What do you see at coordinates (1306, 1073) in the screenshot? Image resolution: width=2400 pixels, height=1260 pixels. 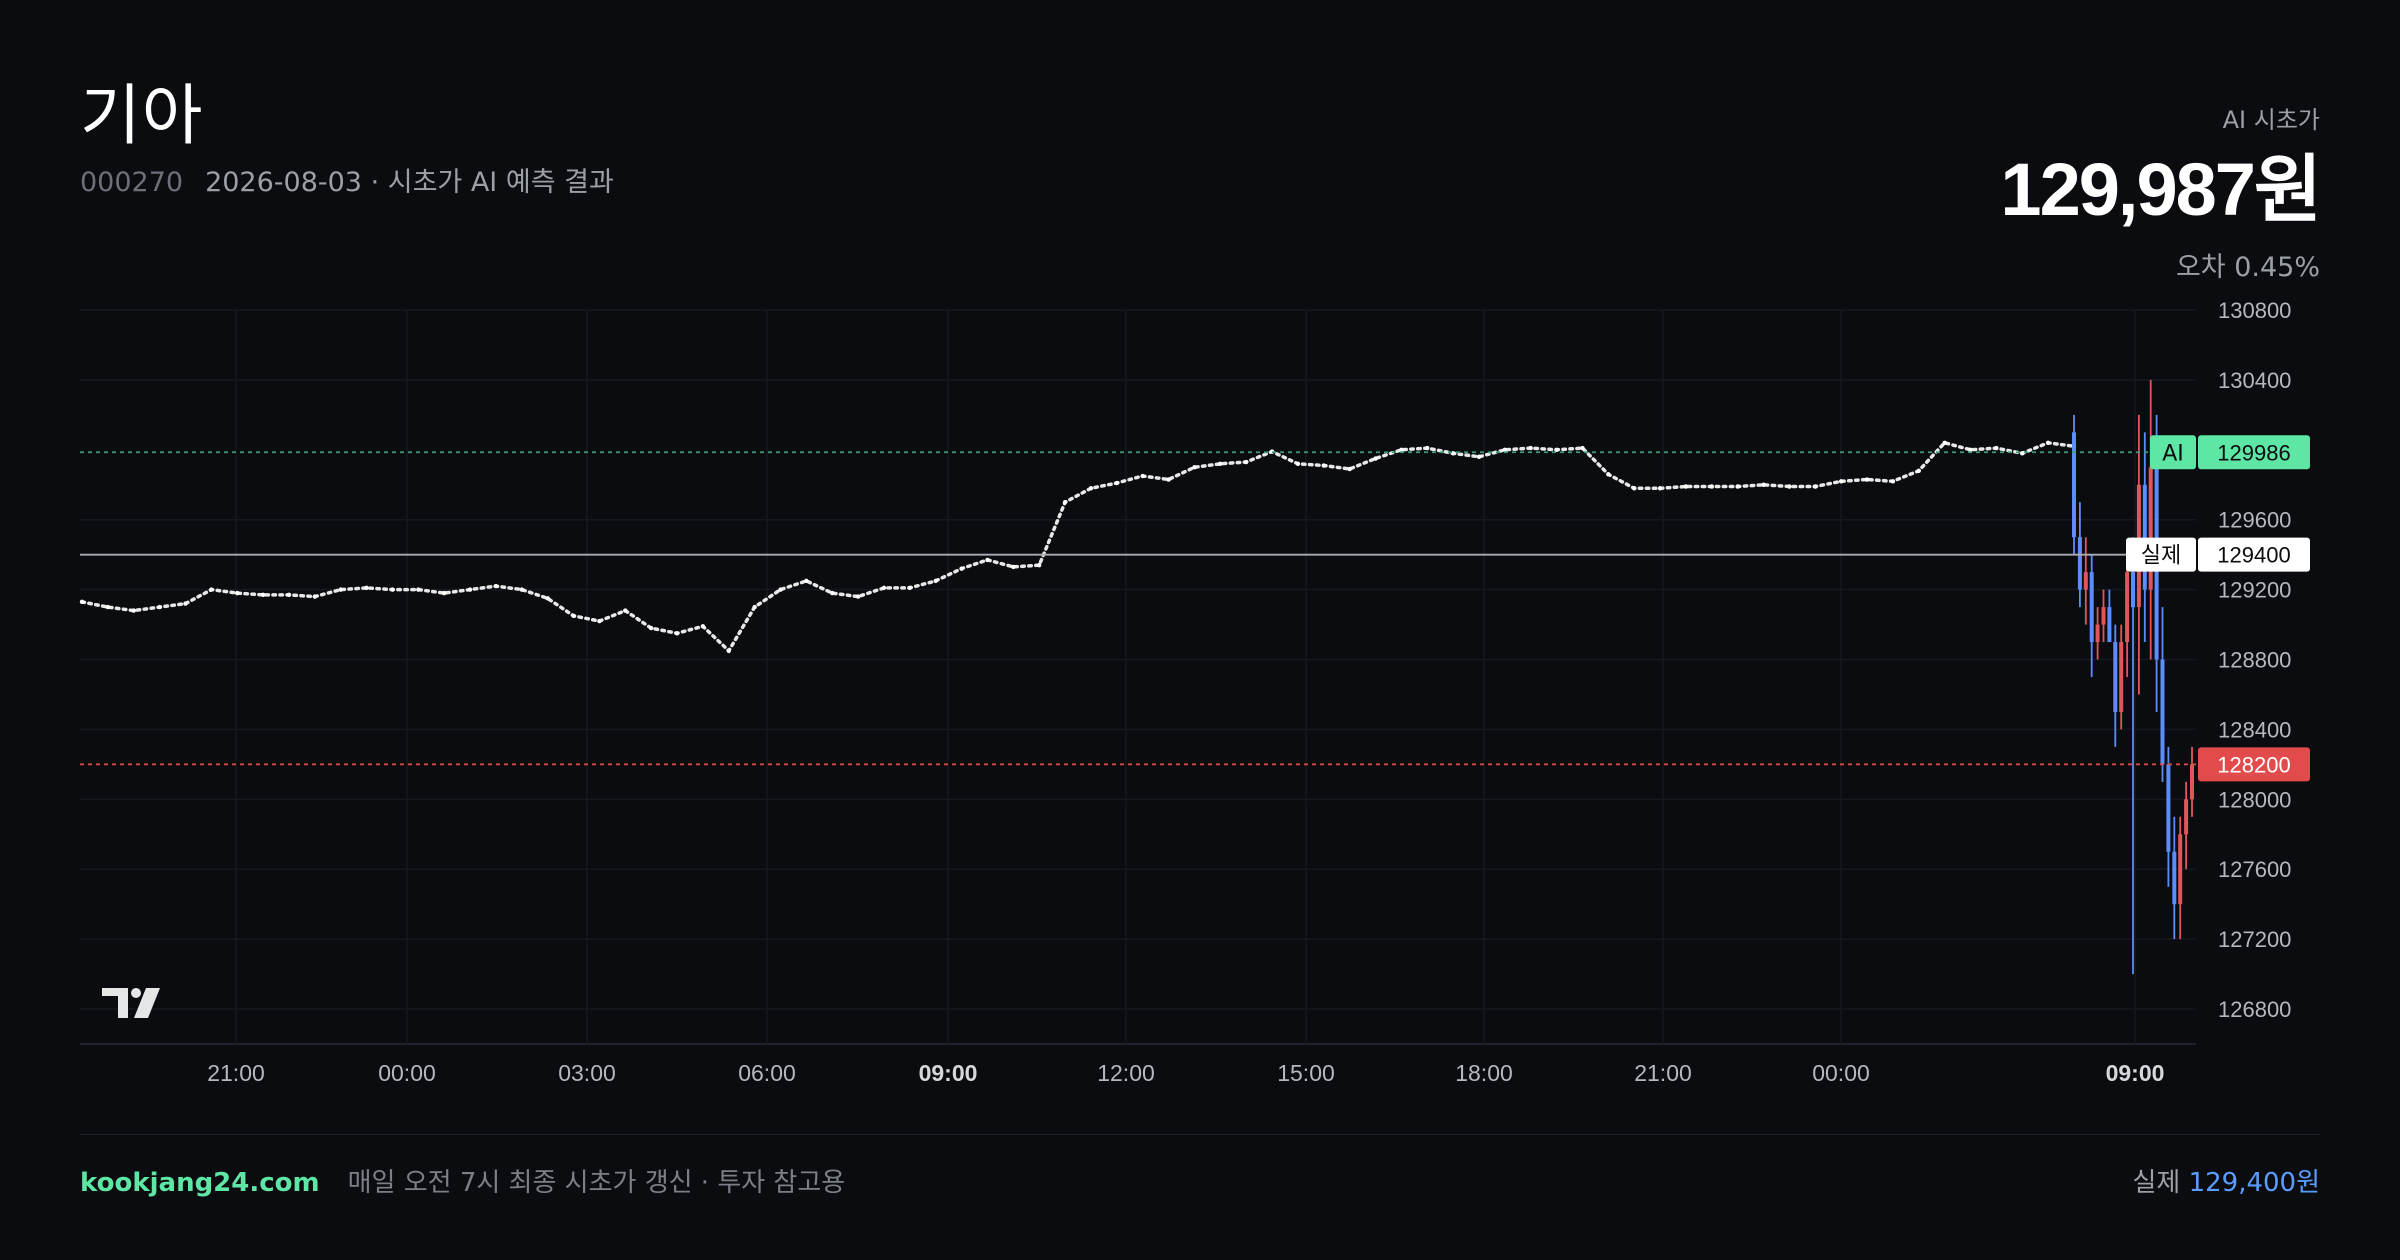 I see `x-tick-label: 15:00` at bounding box center [1306, 1073].